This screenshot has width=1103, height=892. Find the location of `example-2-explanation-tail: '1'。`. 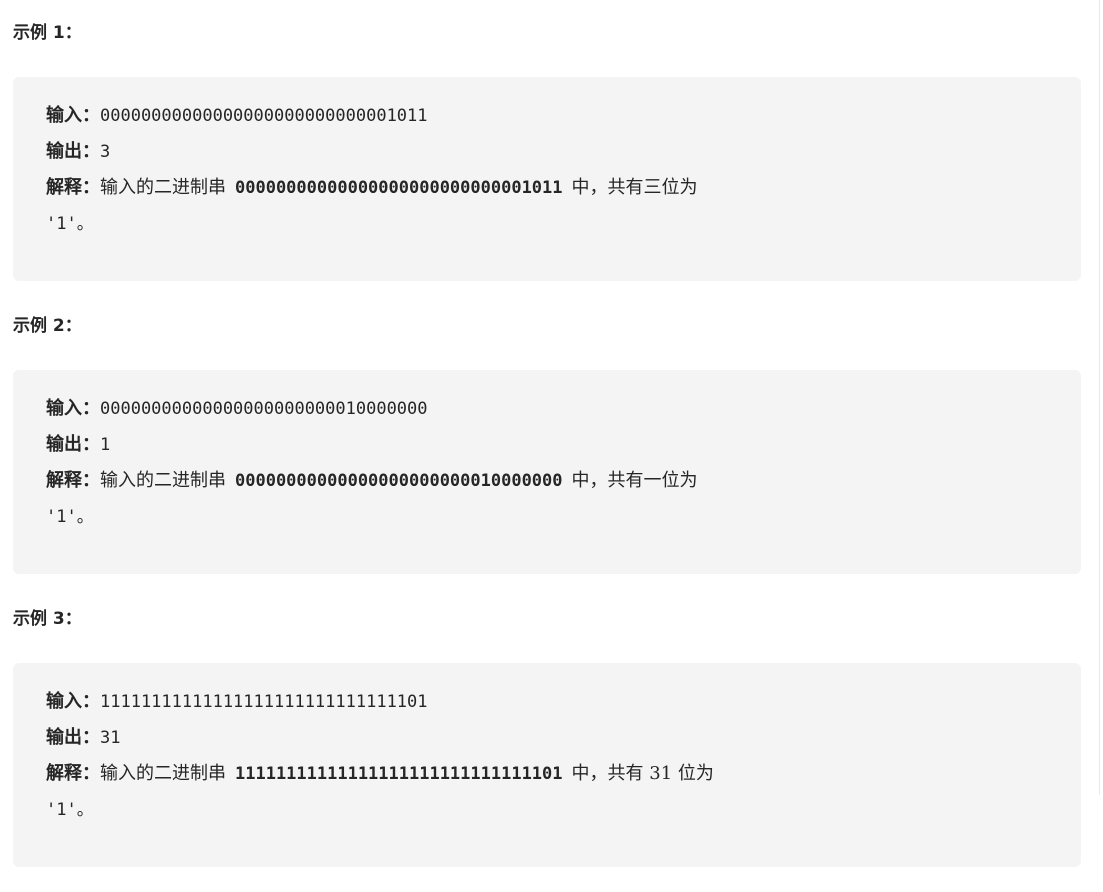

example-2-explanation-tail: '1'。 is located at coordinates (563, 516).